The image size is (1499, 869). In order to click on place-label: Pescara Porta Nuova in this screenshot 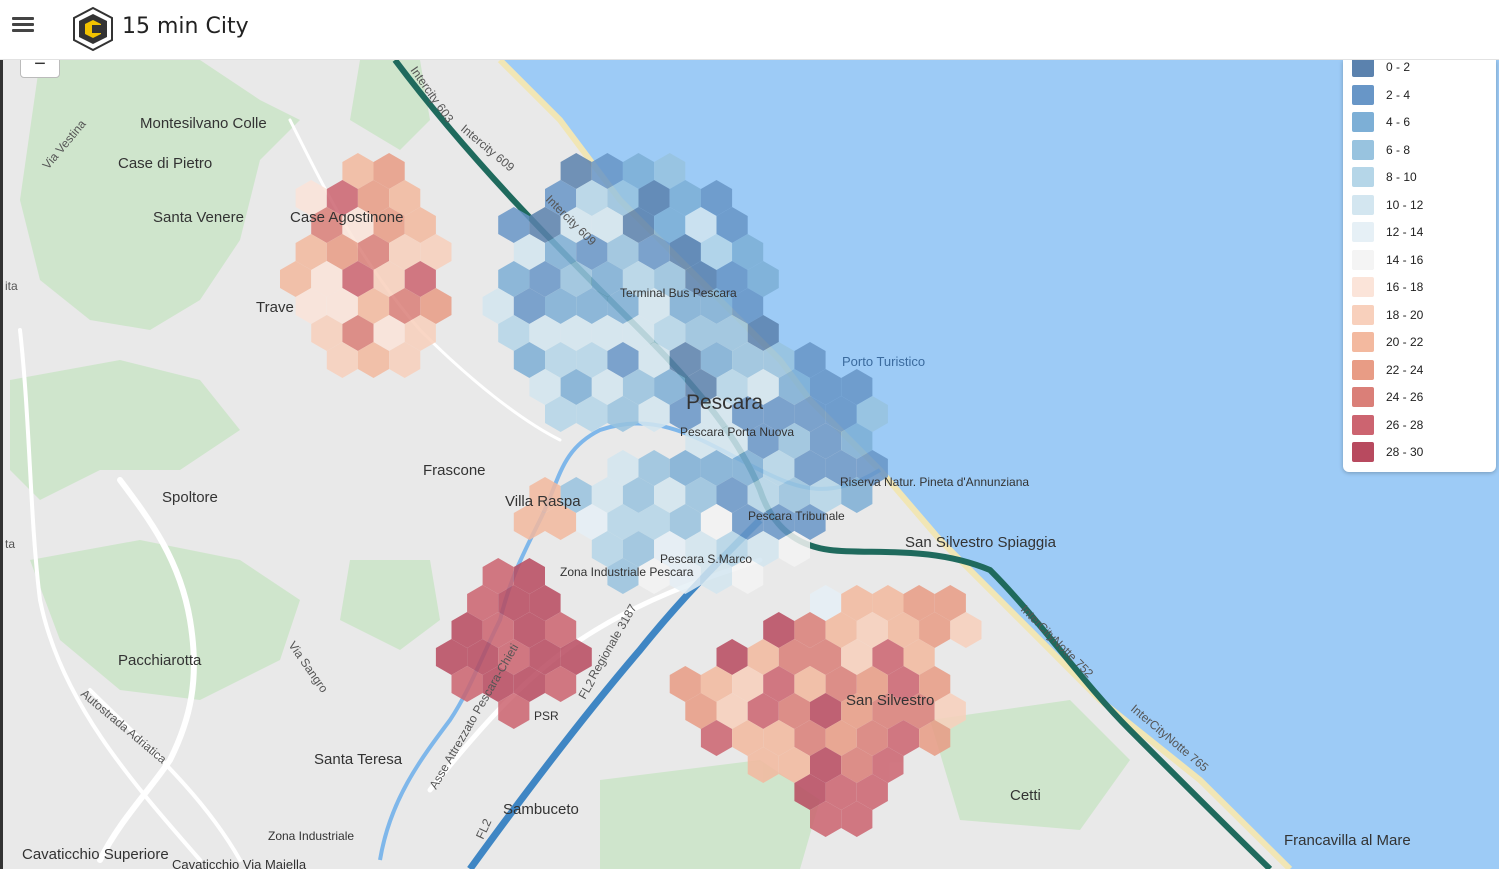, I will do `click(737, 432)`.